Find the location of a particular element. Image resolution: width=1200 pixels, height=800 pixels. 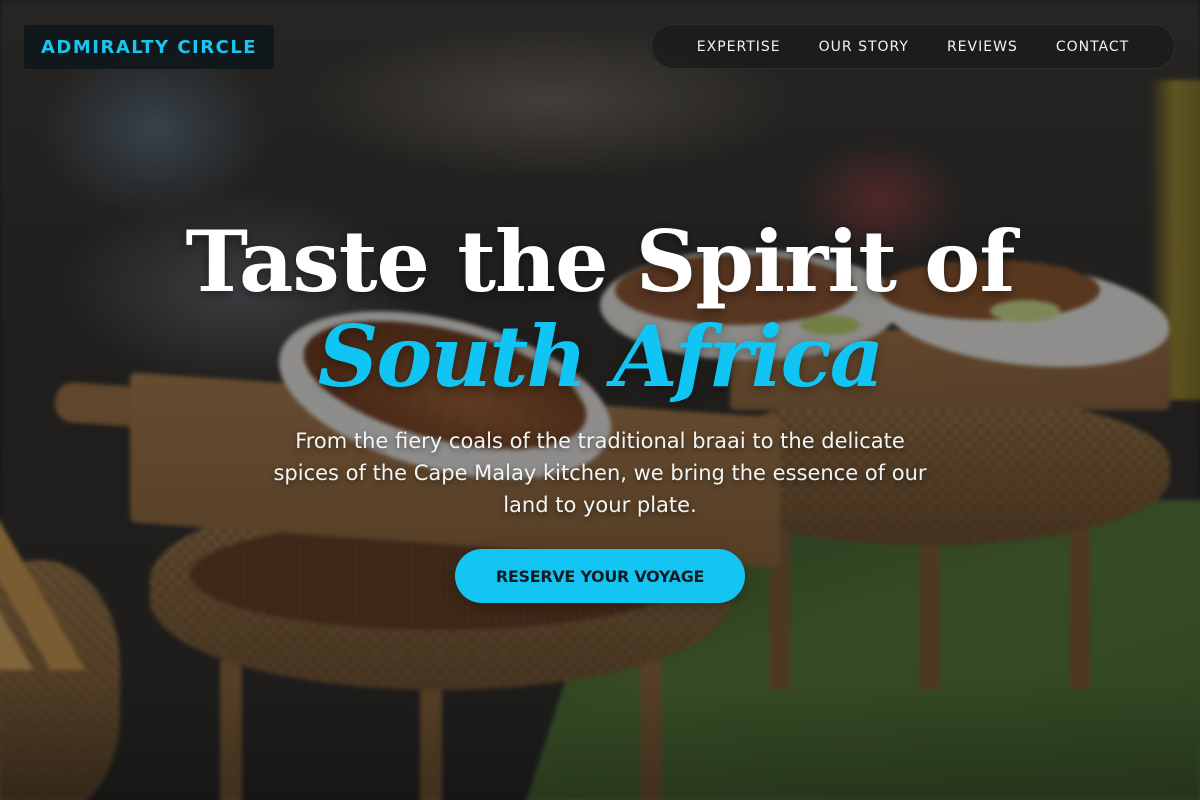

hero-headline: Taste the Spirit of is located at coordinates (600, 261).